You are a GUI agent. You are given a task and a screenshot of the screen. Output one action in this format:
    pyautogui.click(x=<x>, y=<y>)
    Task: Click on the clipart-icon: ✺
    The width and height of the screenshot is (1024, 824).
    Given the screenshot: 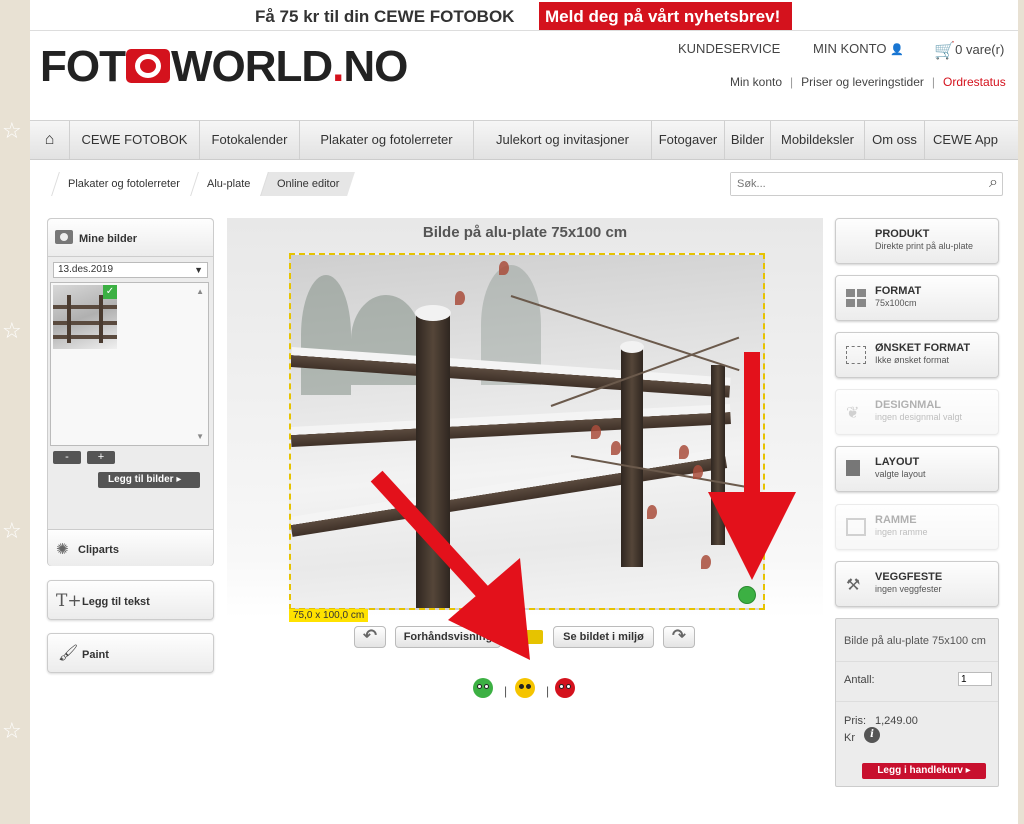 What is the action you would take?
    pyautogui.click(x=62, y=549)
    